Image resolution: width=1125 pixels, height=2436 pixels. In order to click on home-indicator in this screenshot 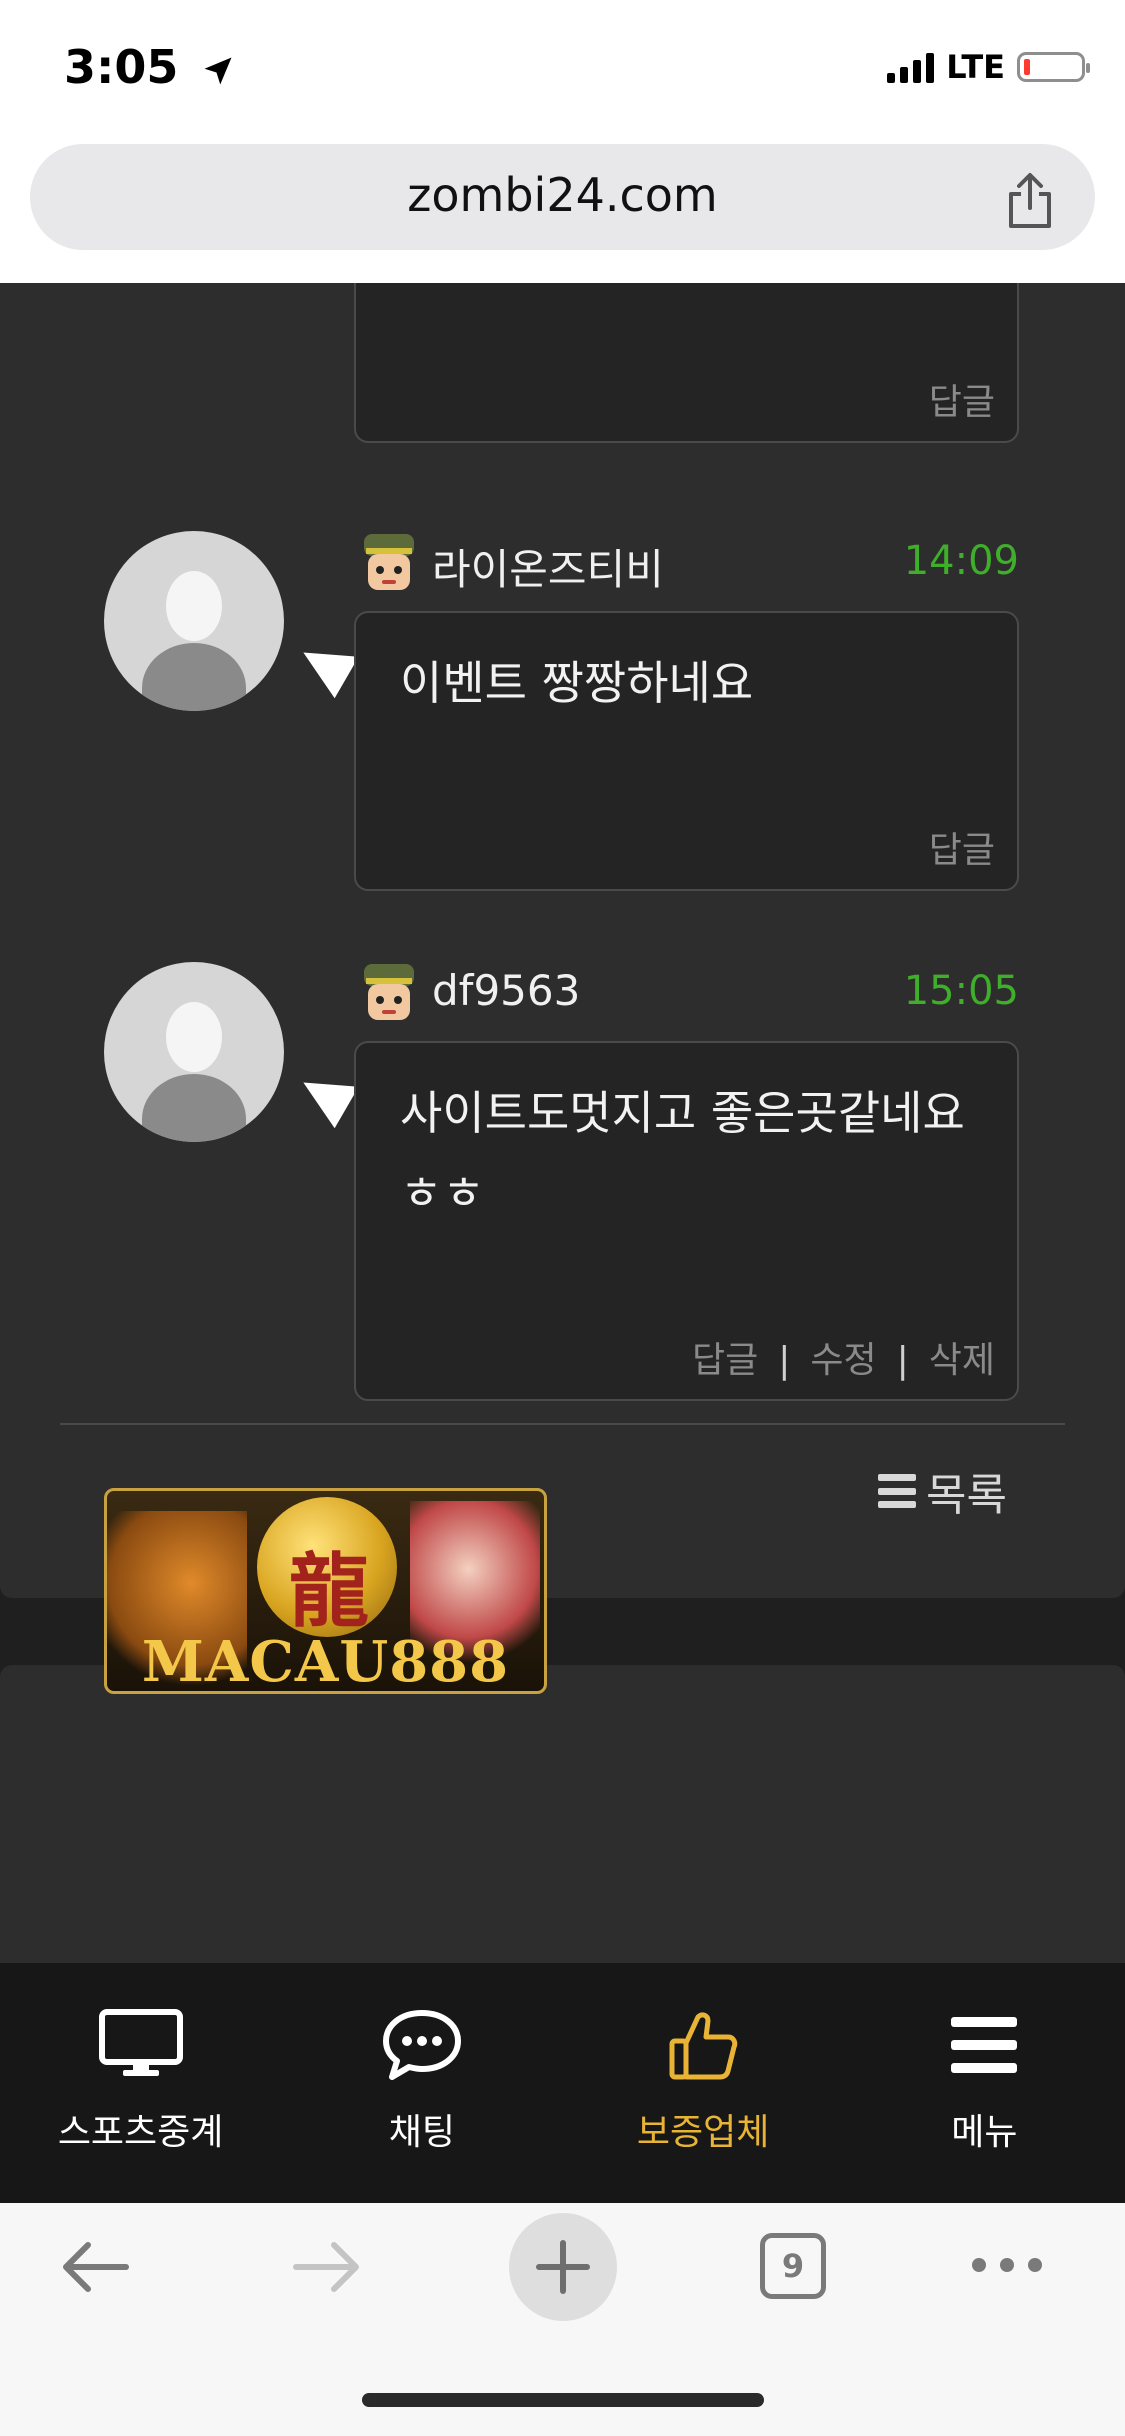, I will do `click(563, 2400)`.